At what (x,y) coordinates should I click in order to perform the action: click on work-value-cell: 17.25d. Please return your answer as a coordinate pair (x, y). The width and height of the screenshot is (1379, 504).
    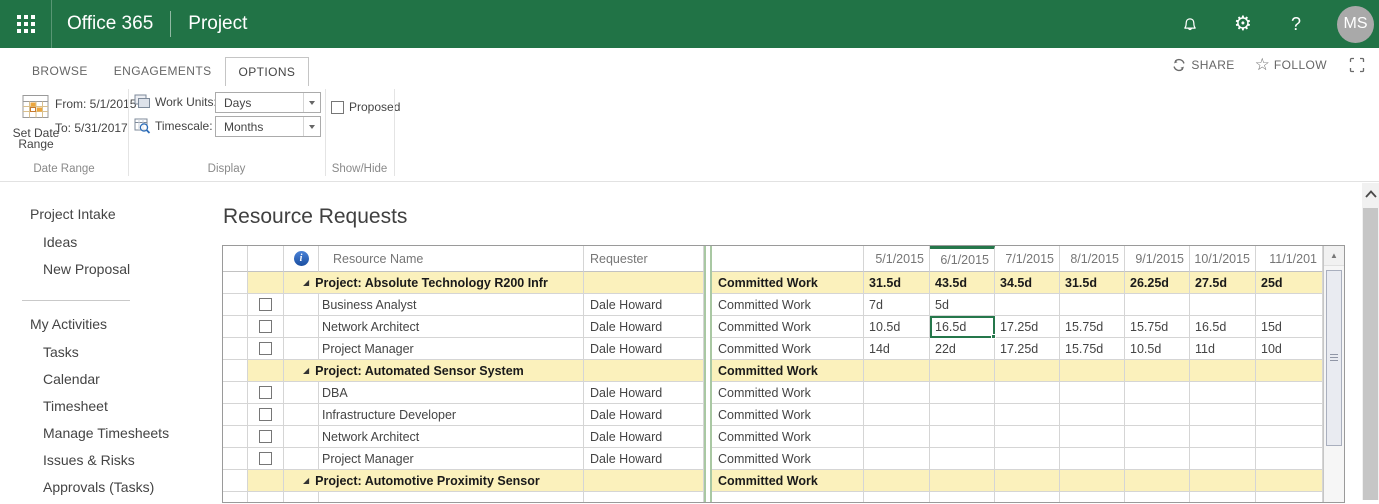
    Looking at the image, I should click on (1027, 327).